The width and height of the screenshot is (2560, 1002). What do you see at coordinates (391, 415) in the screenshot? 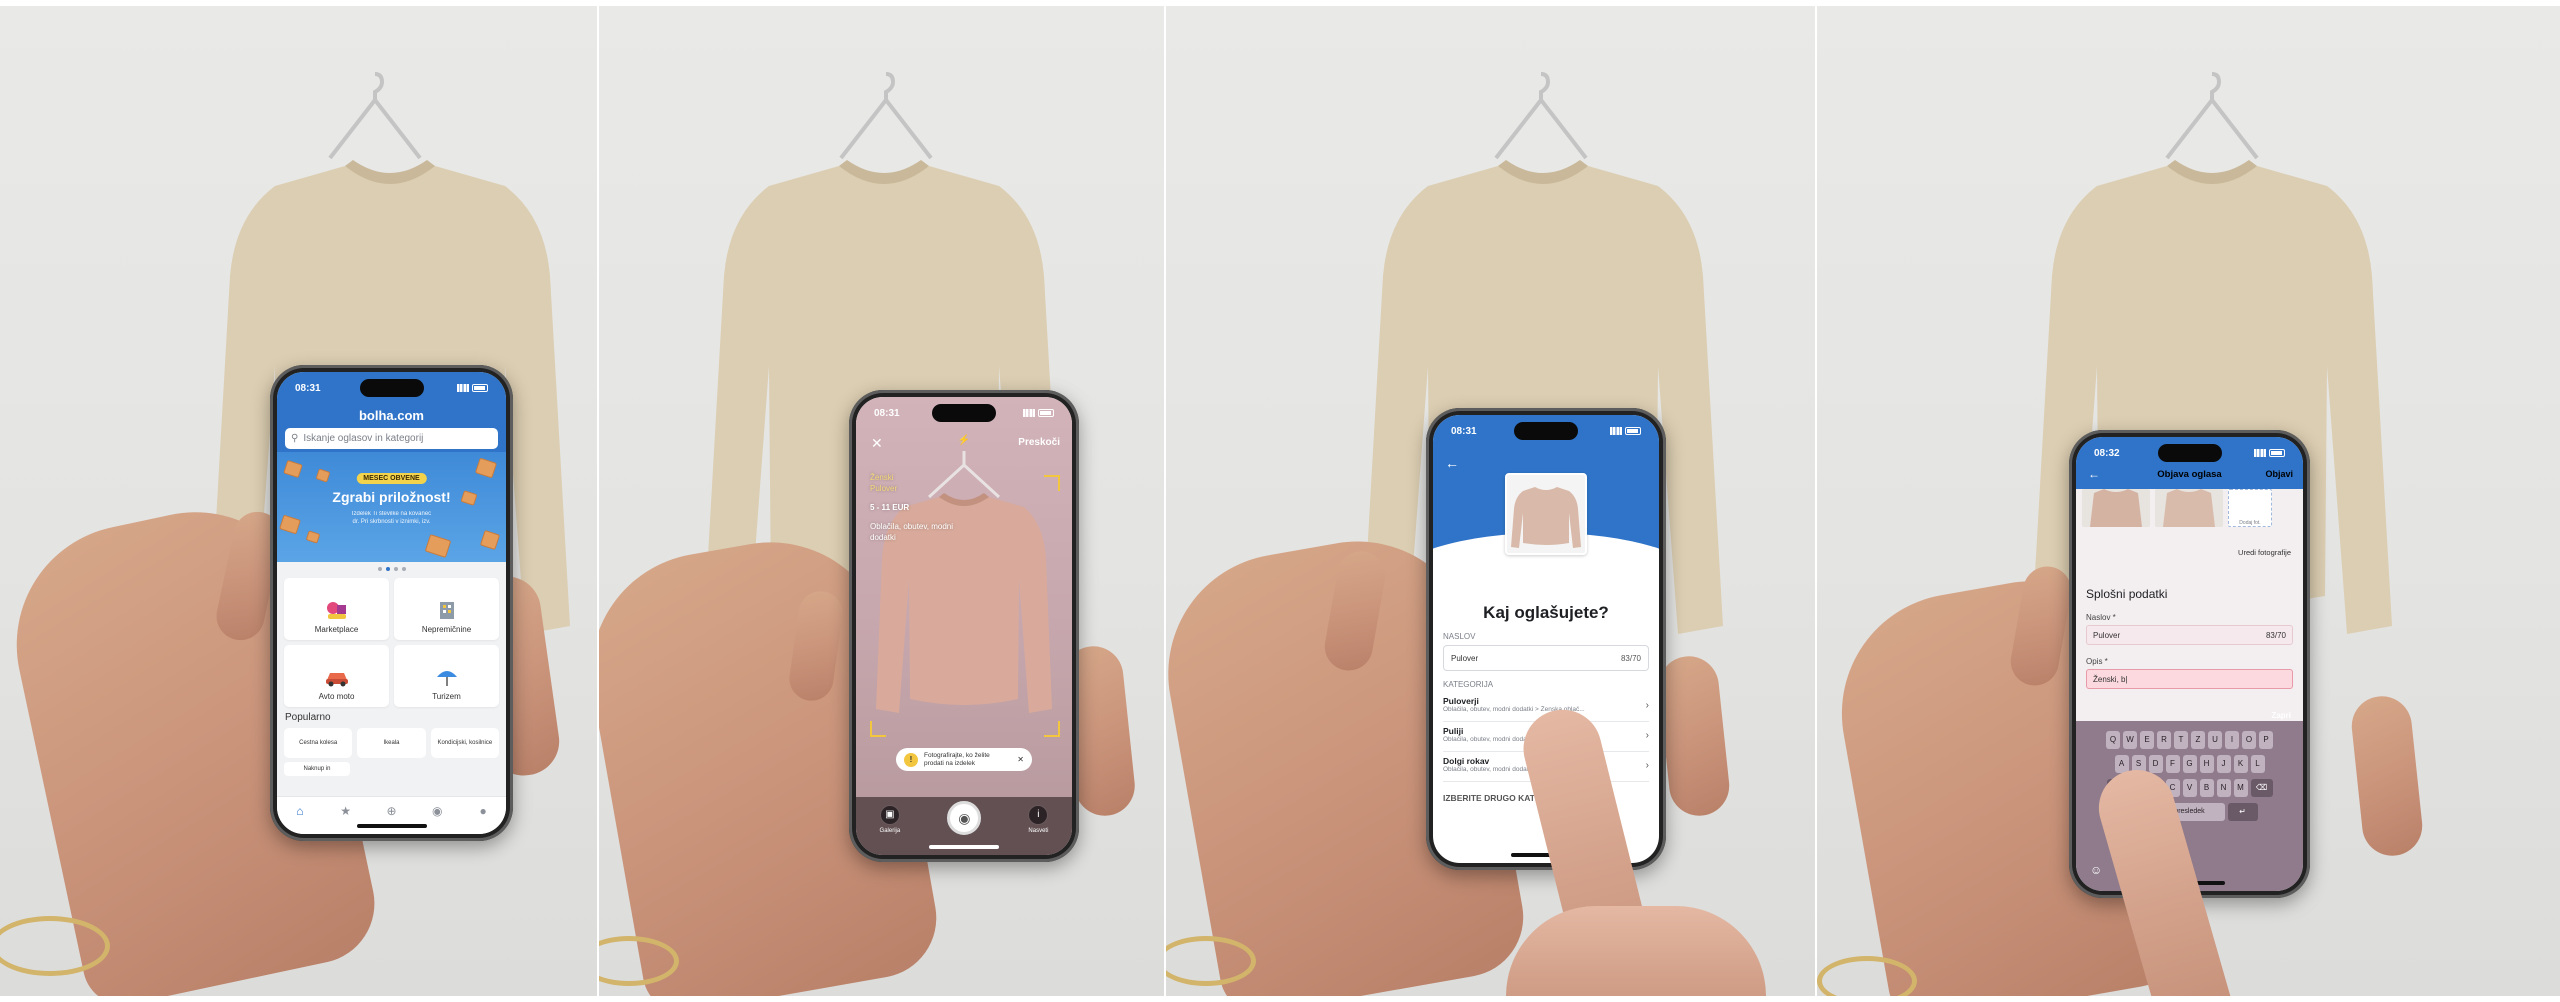
I see `bolha-logo: bolha.com` at bounding box center [391, 415].